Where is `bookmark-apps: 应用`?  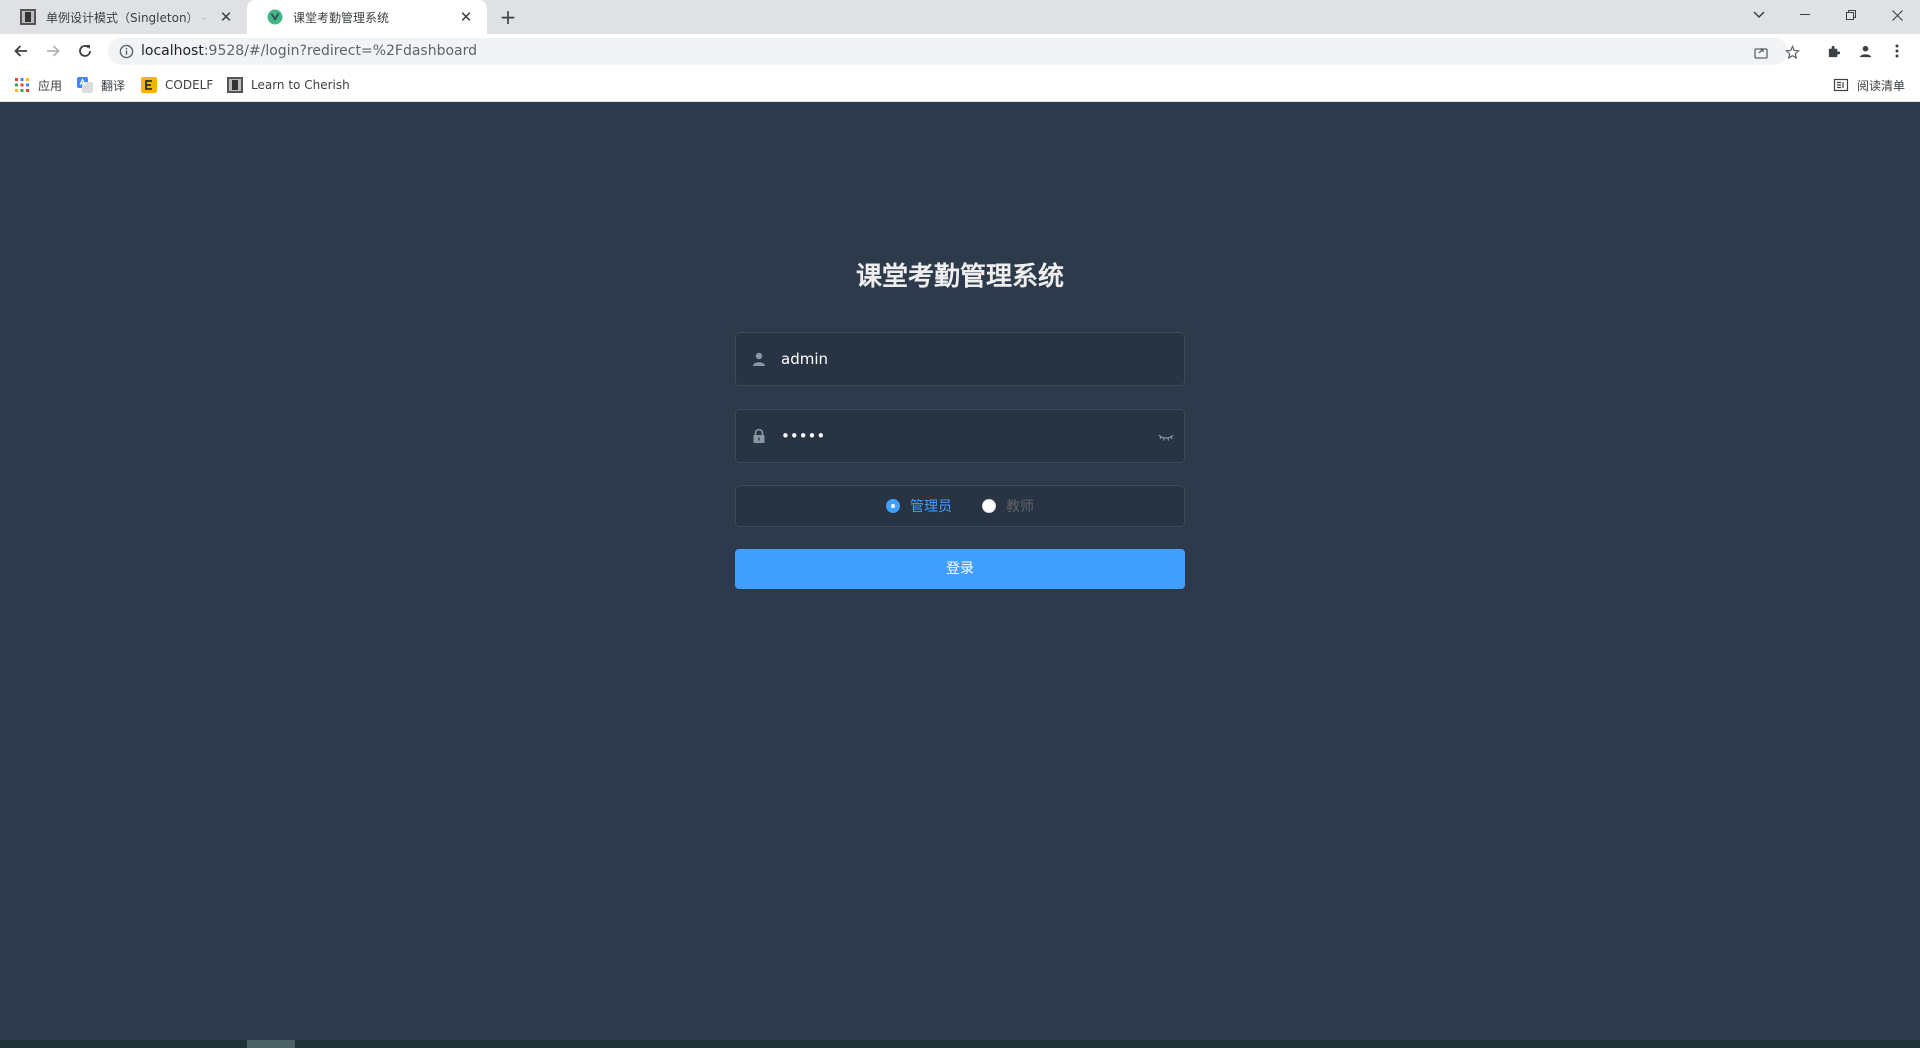 bookmark-apps: 应用 is located at coordinates (38, 85).